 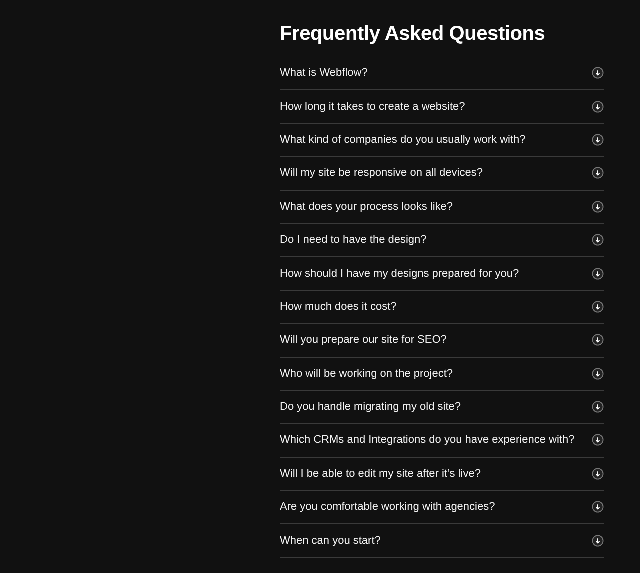 What do you see at coordinates (442, 141) in the screenshot?
I see `faq-question: What kind of companies do you usually work with?` at bounding box center [442, 141].